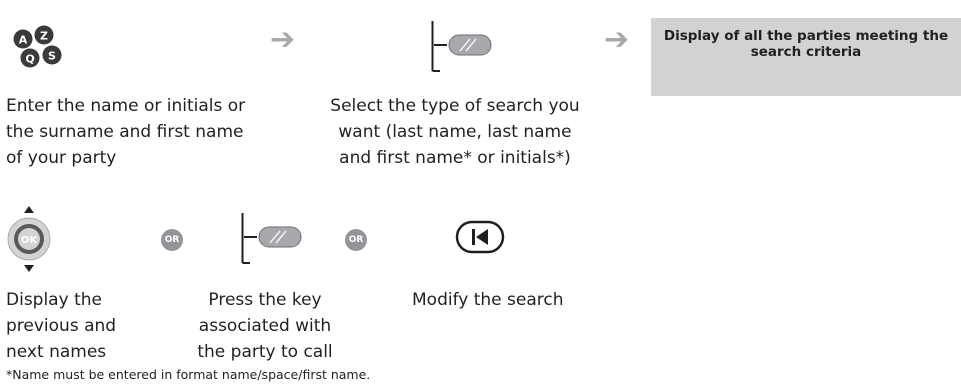  I want to click on instruction-line: Press the key, so click(265, 300).